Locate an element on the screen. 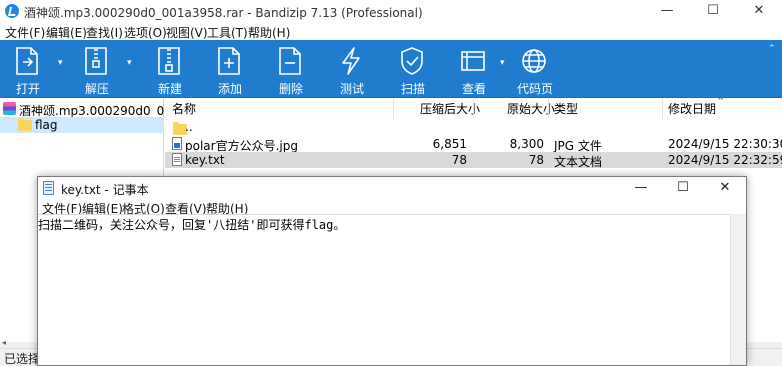 The width and height of the screenshot is (782, 366). add-button: 添加 is located at coordinates (230, 69).